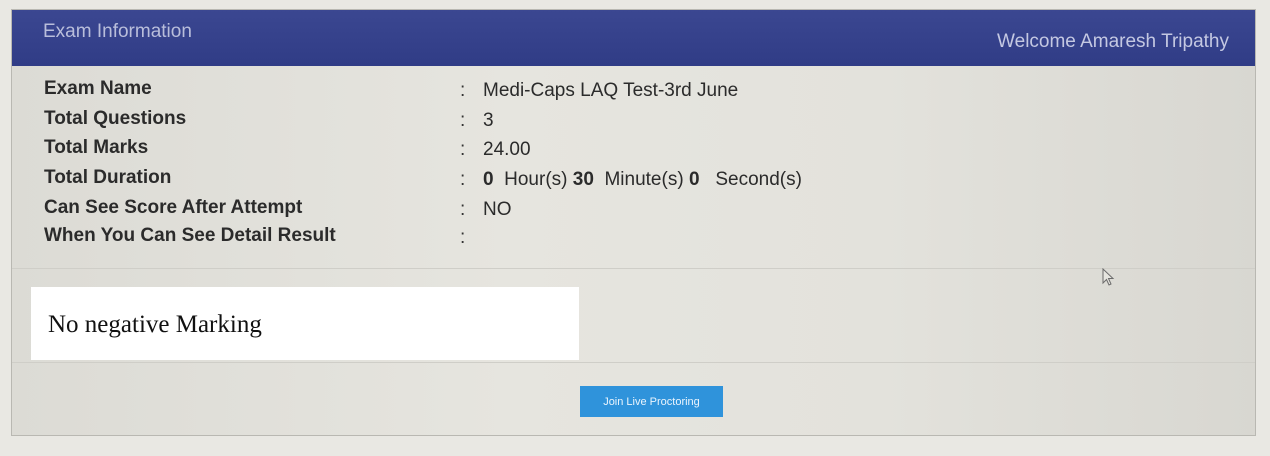 This screenshot has width=1270, height=456. What do you see at coordinates (305, 323) in the screenshot?
I see `note-box: No negative Marking` at bounding box center [305, 323].